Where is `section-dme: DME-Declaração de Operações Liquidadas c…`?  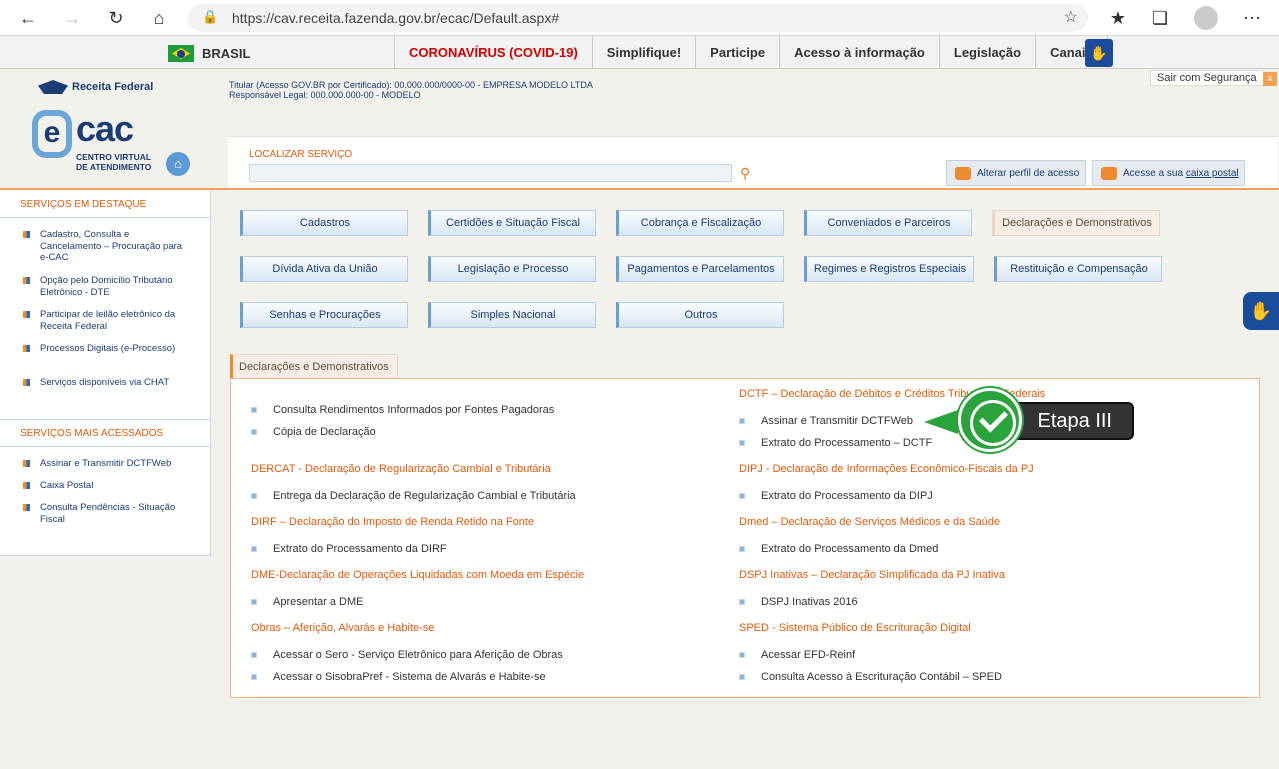 section-dme: DME-Declaração de Operações Liquidadas c… is located at coordinates (418, 575).